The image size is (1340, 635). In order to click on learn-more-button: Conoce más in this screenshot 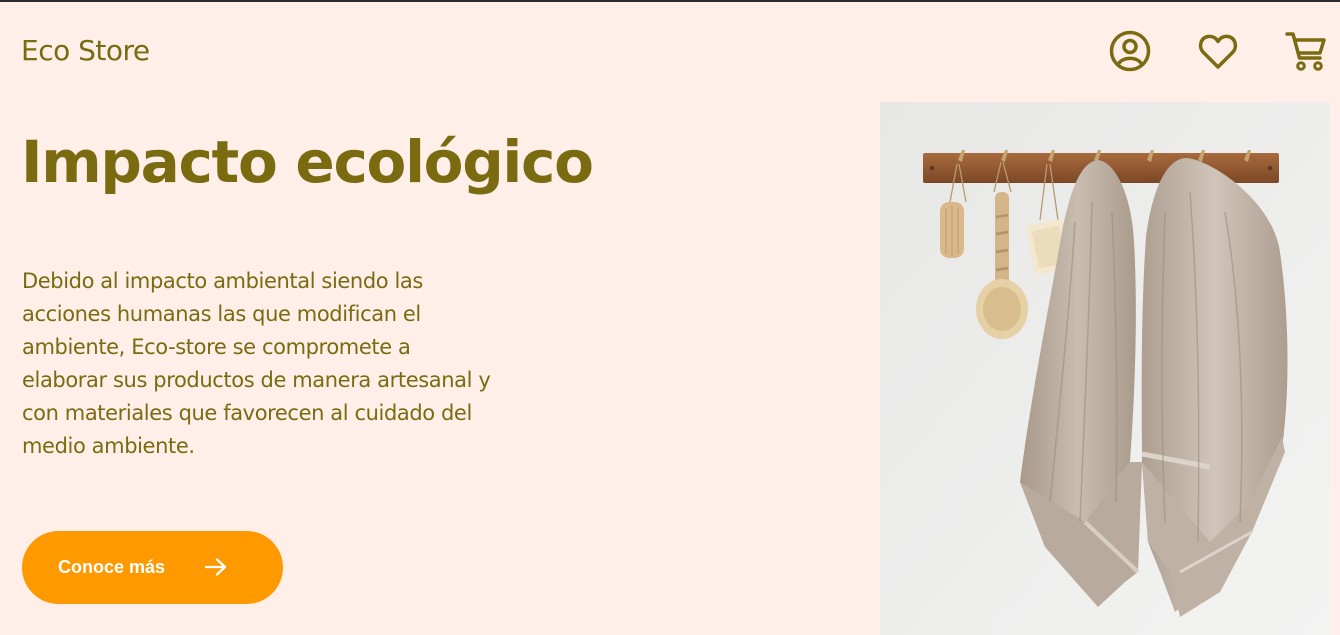, I will do `click(152, 567)`.